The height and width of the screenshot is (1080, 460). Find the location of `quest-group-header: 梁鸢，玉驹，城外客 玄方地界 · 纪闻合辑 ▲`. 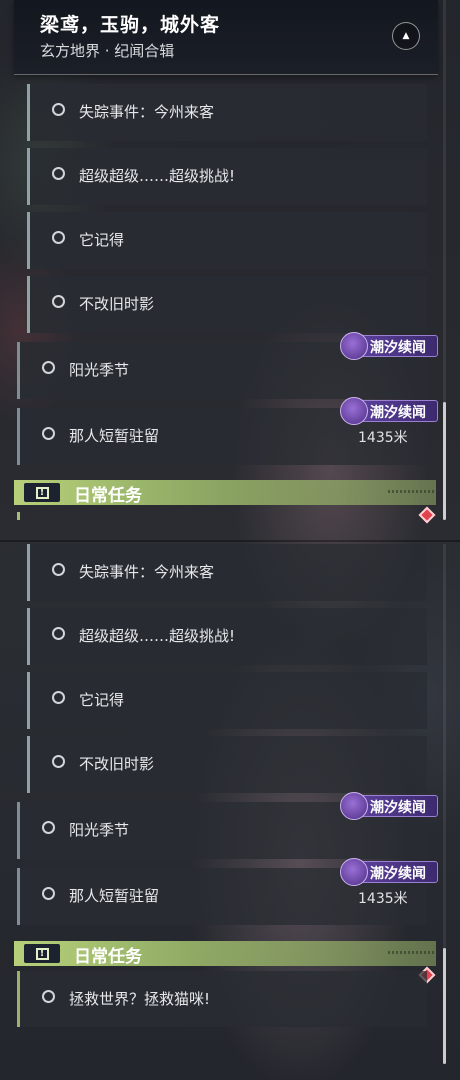

quest-group-header: 梁鸢，玉驹，城外客 玄方地界 · 纪闻合辑 ▲ is located at coordinates (226, 37).